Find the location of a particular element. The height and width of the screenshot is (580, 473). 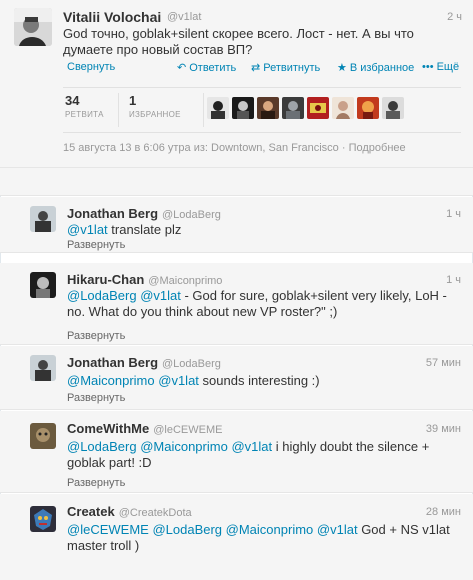

reply-label: Ответить is located at coordinates (213, 68).